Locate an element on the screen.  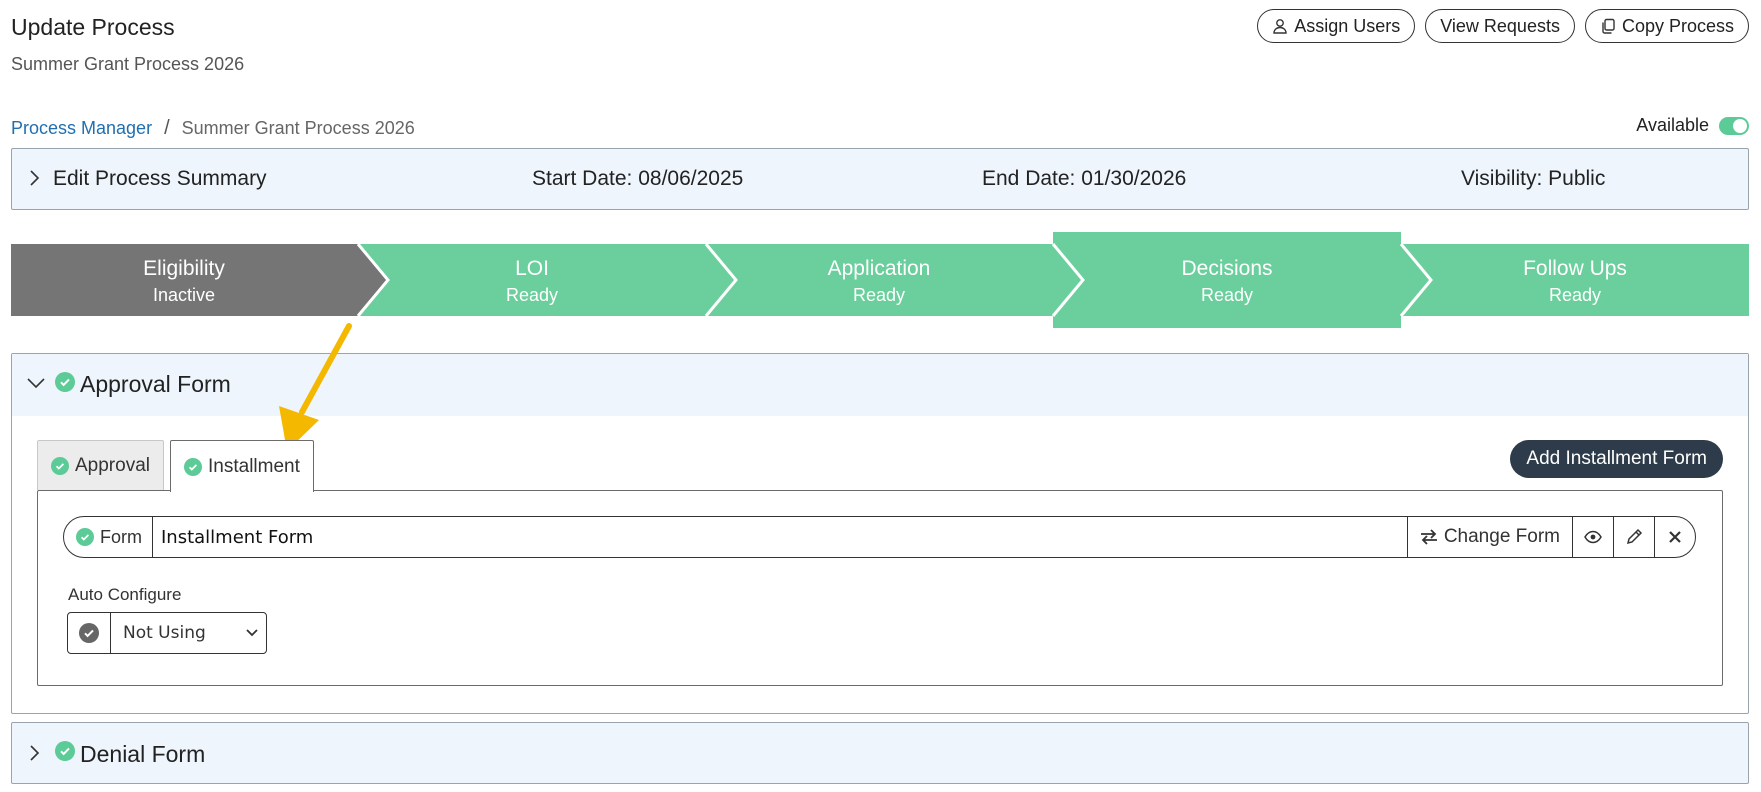
stage-name: Eligibility is located at coordinates (184, 268).